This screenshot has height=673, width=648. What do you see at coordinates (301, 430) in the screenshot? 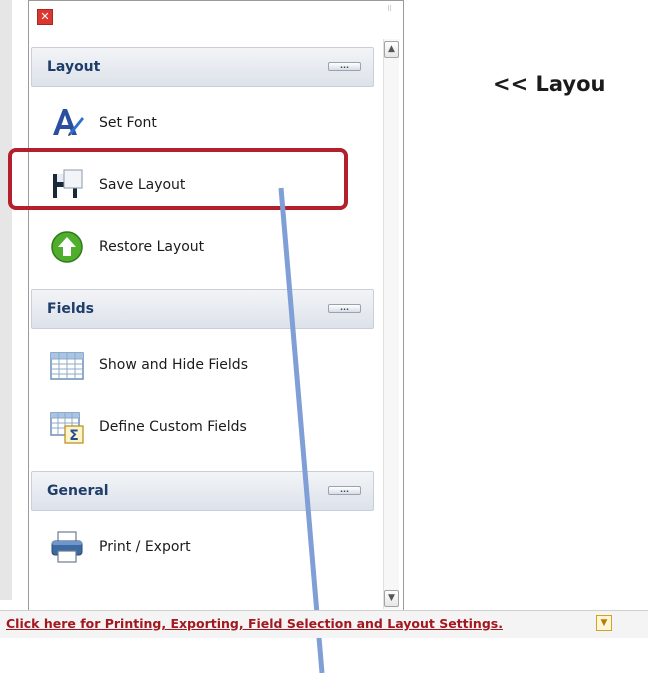
I see `pointer-line` at bounding box center [301, 430].